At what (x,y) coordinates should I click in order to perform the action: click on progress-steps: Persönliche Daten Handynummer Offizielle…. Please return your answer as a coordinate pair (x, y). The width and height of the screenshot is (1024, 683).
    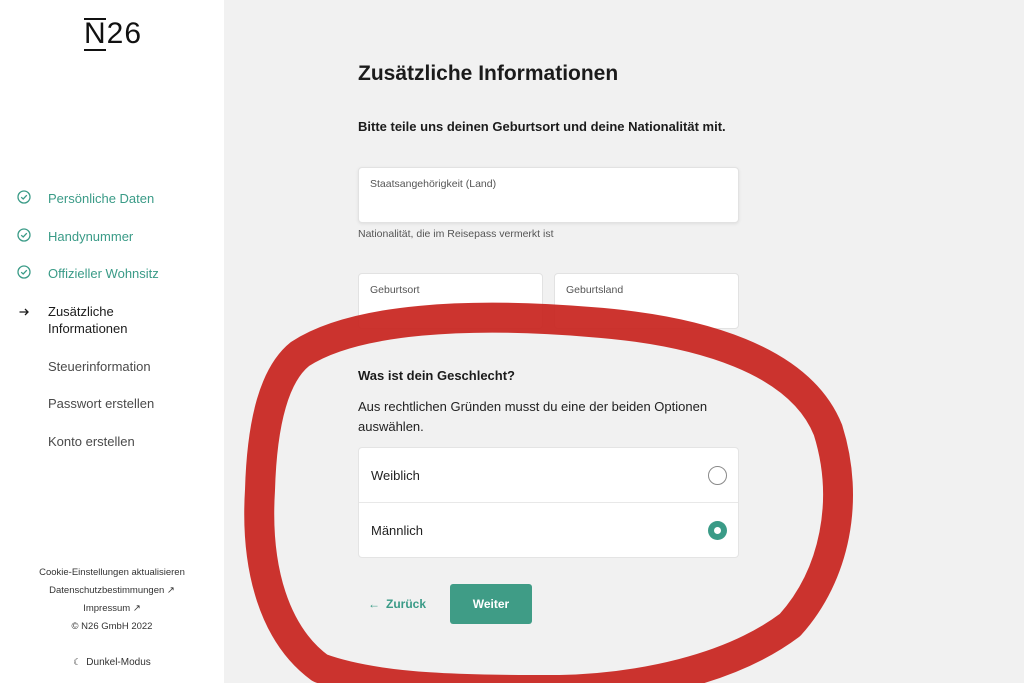
    Looking at the image, I should click on (112, 318).